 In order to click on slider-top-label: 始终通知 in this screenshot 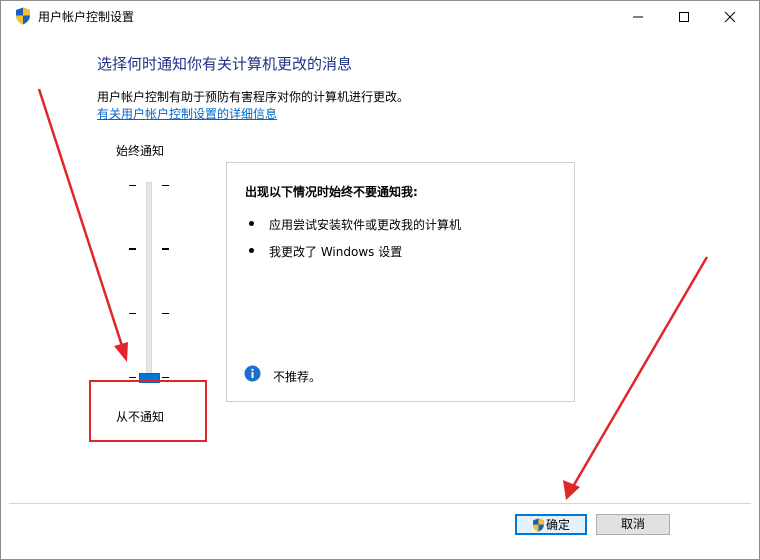, I will do `click(140, 151)`.